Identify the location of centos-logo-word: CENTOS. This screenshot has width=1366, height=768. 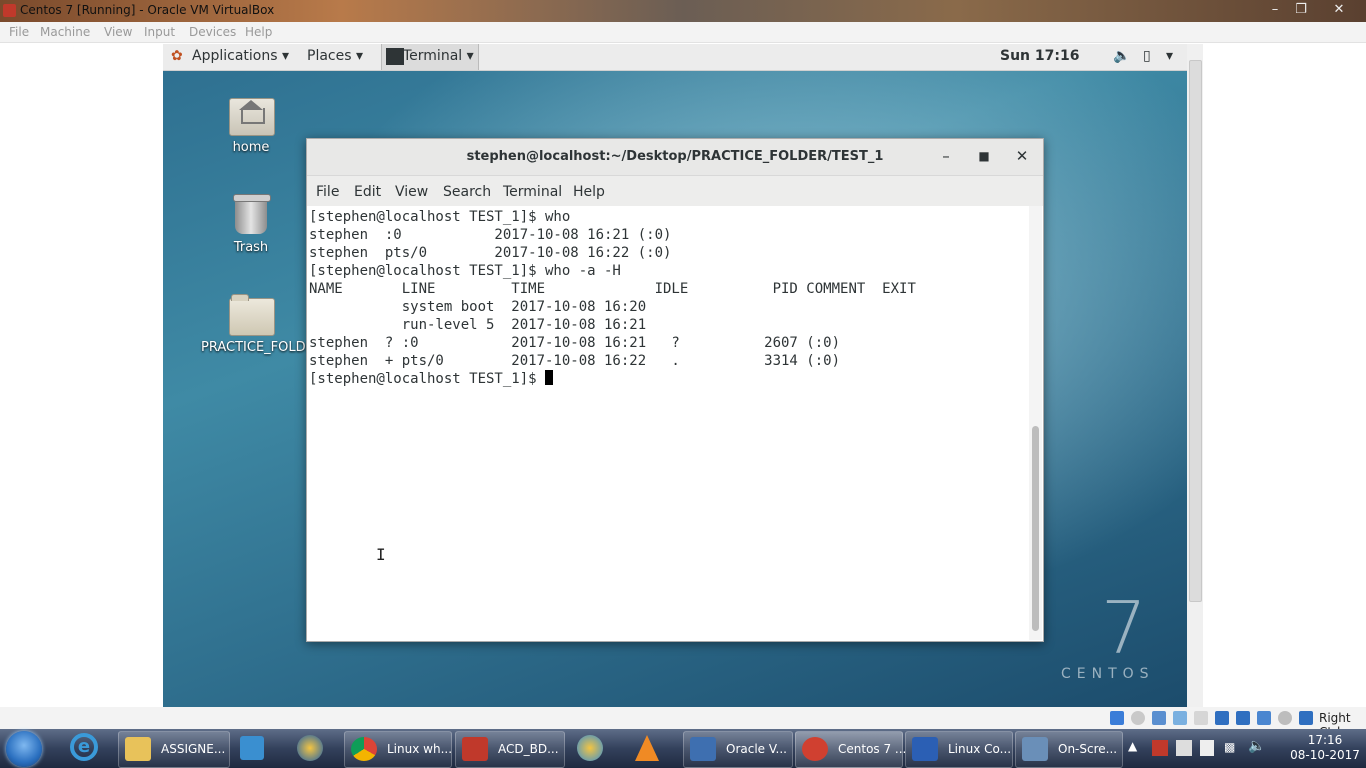
(1108, 674).